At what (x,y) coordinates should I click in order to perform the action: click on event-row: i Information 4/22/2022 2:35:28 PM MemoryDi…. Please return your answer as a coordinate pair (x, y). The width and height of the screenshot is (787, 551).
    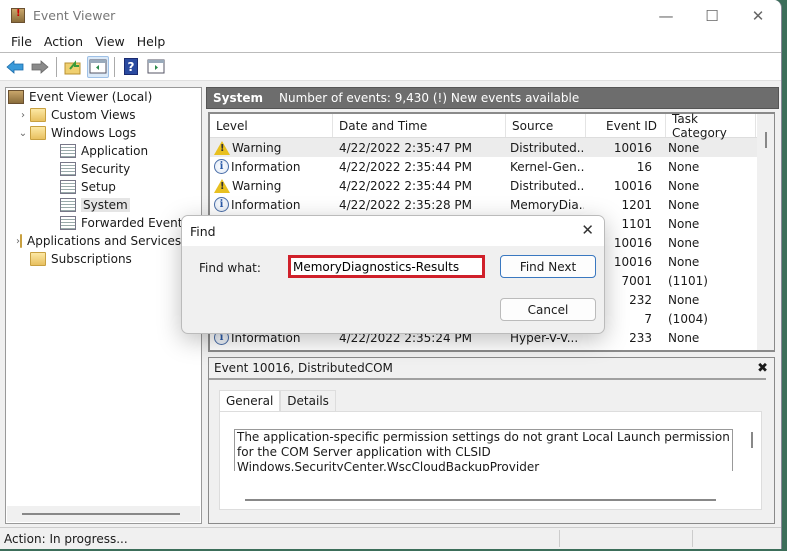
    Looking at the image, I should click on (492, 204).